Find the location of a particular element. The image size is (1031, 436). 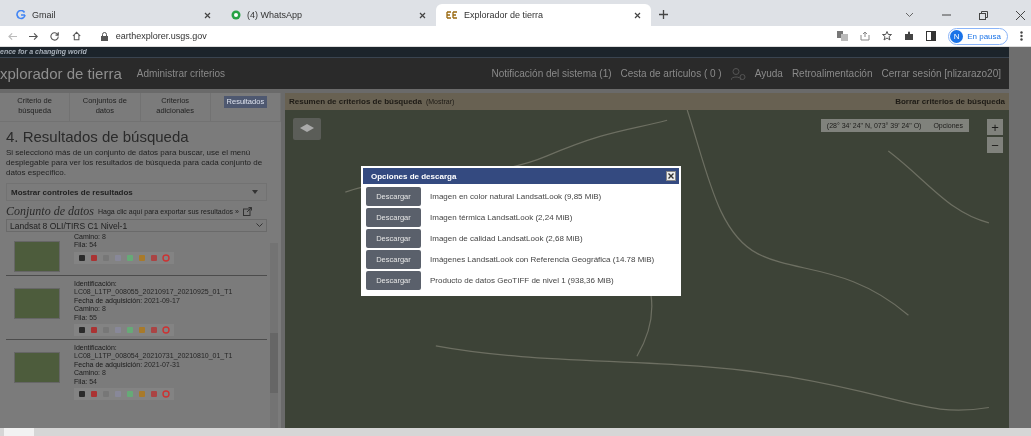

nav-link: Cerrar sesión [nlizarazo20] is located at coordinates (941, 73).